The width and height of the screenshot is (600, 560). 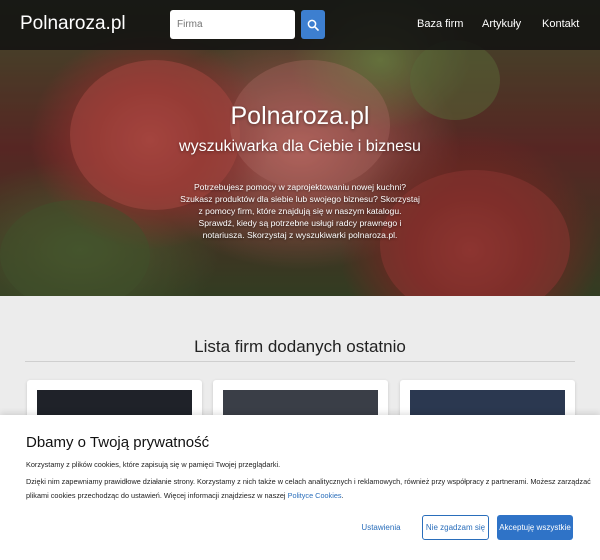 I want to click on section-title: Lista firm dodanych ostatnio, so click(x=300, y=346).